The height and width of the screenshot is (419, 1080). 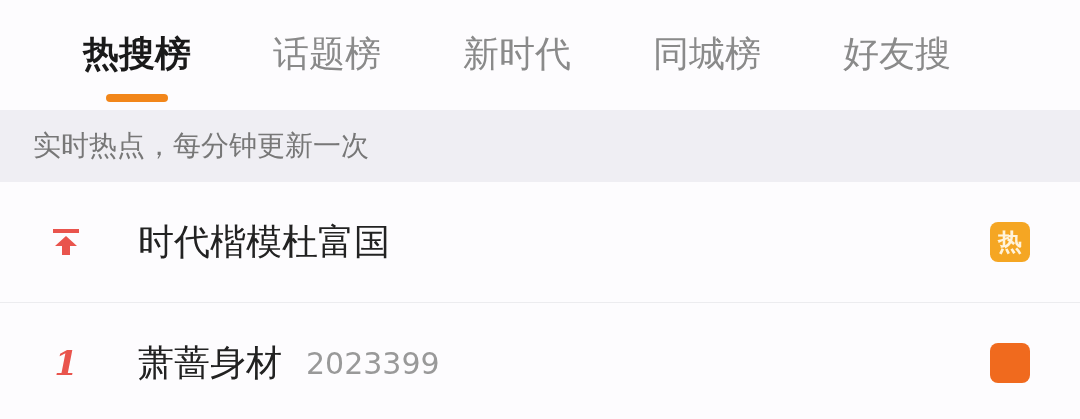 What do you see at coordinates (517, 37) in the screenshot?
I see `tab: 新时代` at bounding box center [517, 37].